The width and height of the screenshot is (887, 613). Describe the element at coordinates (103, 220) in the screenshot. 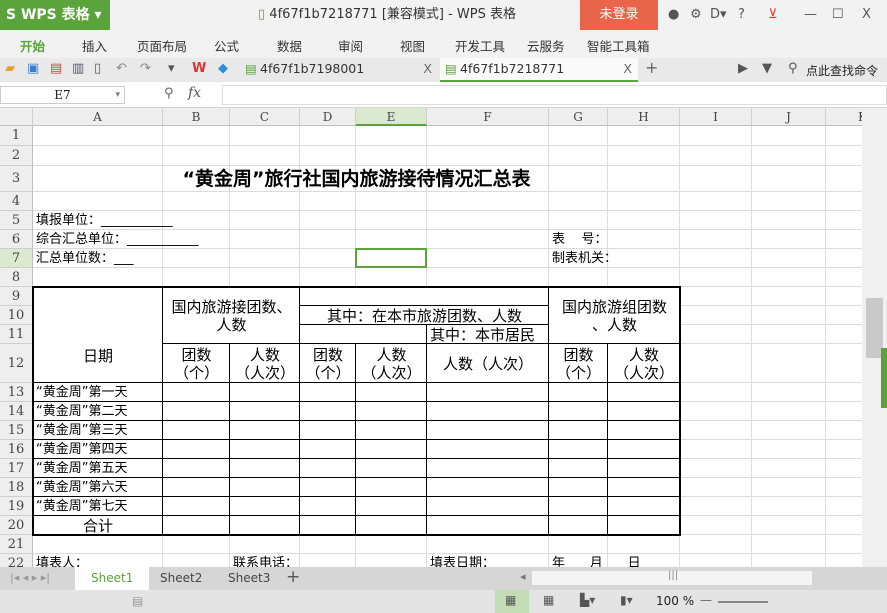

I see `cell-A5: 填报单位：___________` at that location.